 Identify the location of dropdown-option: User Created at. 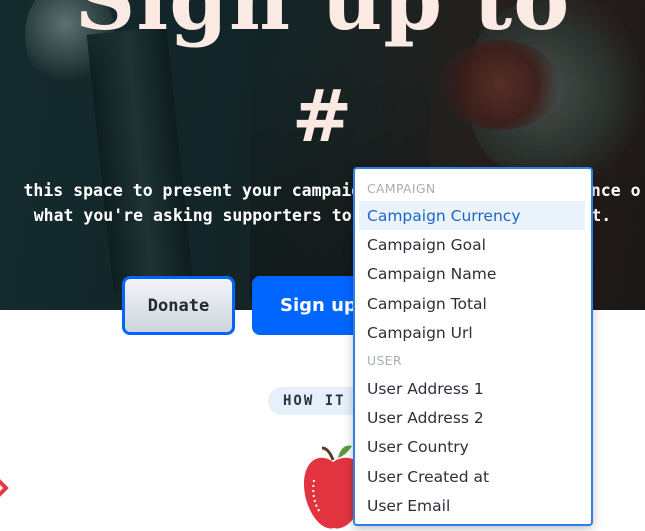
(473, 476).